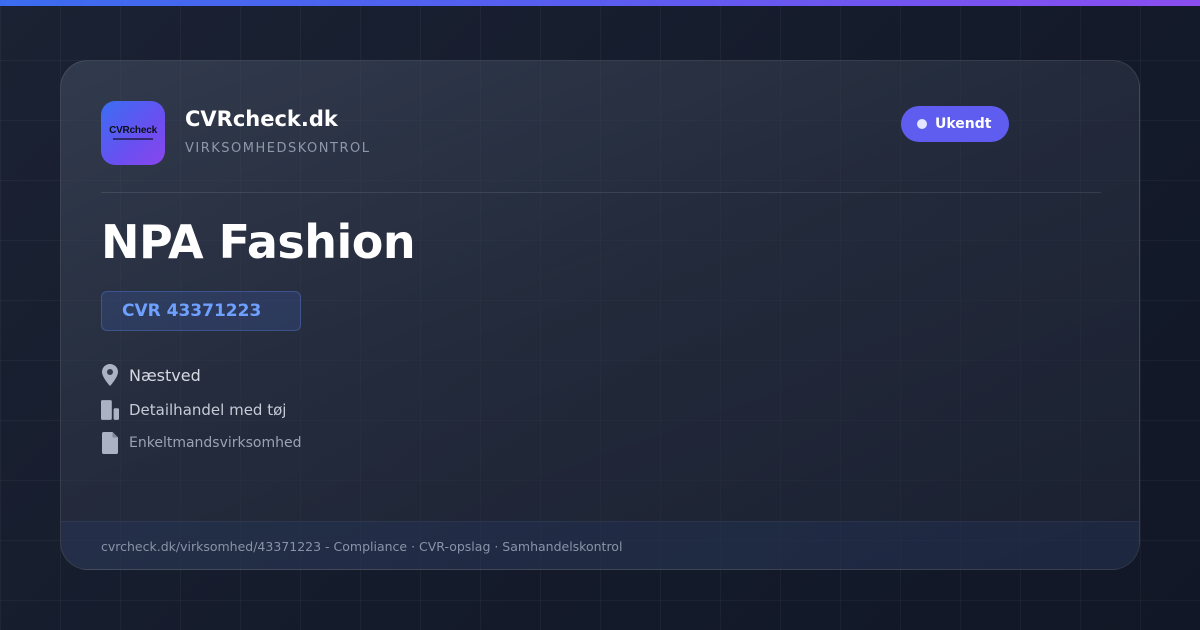 The width and height of the screenshot is (1200, 630). I want to click on info-row-industry: Detailhandel med tøj, so click(193, 410).